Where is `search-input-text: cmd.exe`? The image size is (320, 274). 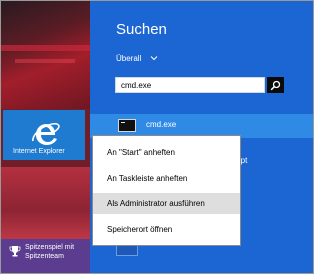 search-input-text: cmd.exe is located at coordinates (136, 85).